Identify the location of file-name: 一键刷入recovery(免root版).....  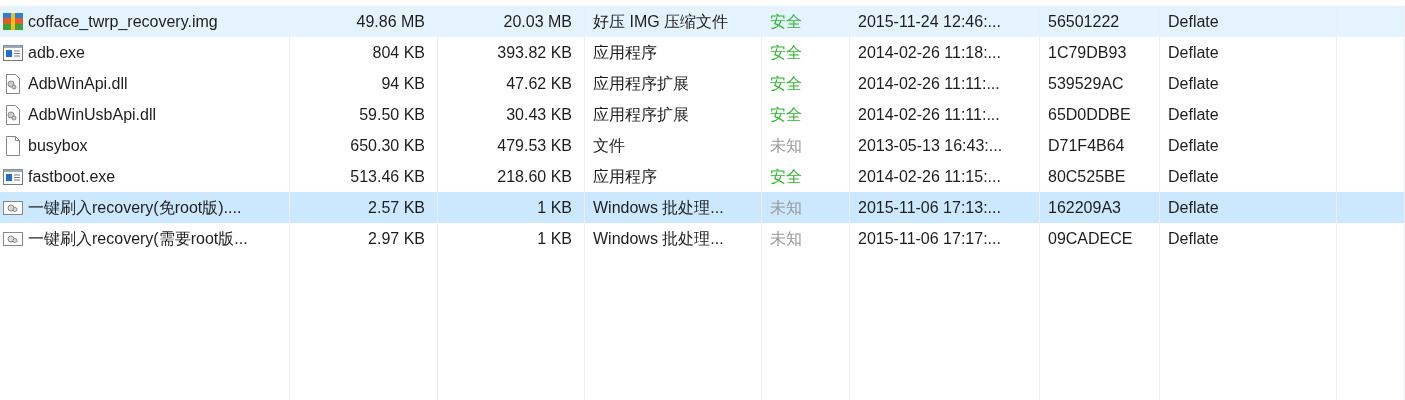
(135, 207).